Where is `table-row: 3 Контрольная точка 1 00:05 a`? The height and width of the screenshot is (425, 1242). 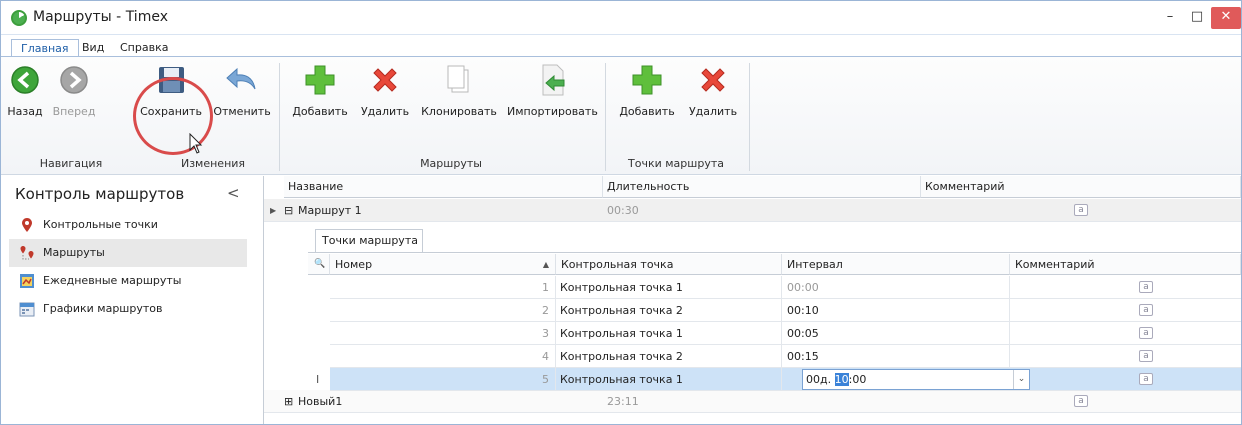 table-row: 3 Контрольная точка 1 00:05 a is located at coordinates (785, 333).